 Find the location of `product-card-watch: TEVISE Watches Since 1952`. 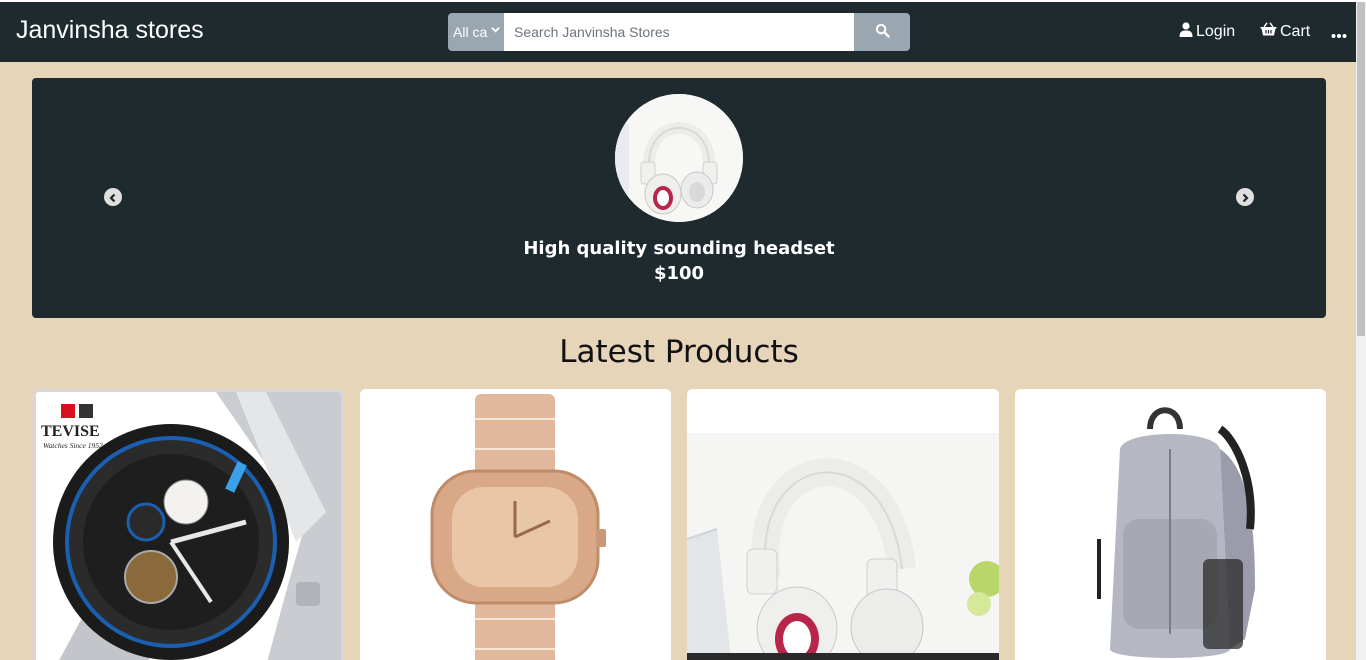

product-card-watch: TEVISE Watches Since 1952 is located at coordinates (188, 524).